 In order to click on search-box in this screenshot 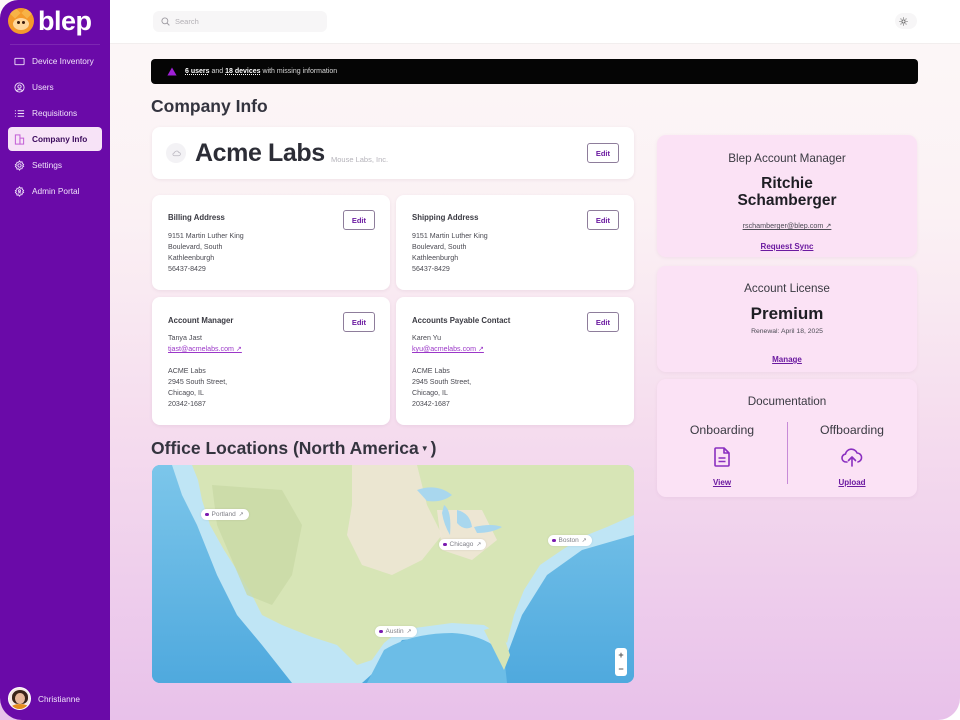, I will do `click(240, 21)`.